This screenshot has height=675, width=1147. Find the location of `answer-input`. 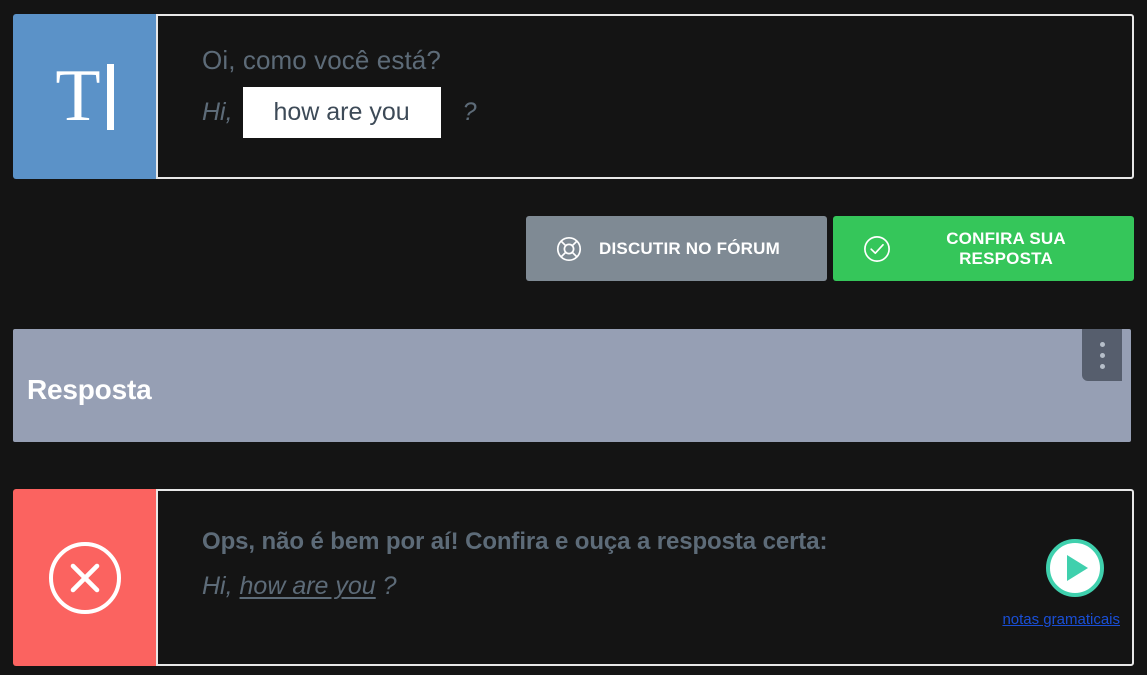

answer-input is located at coordinates (341, 112).